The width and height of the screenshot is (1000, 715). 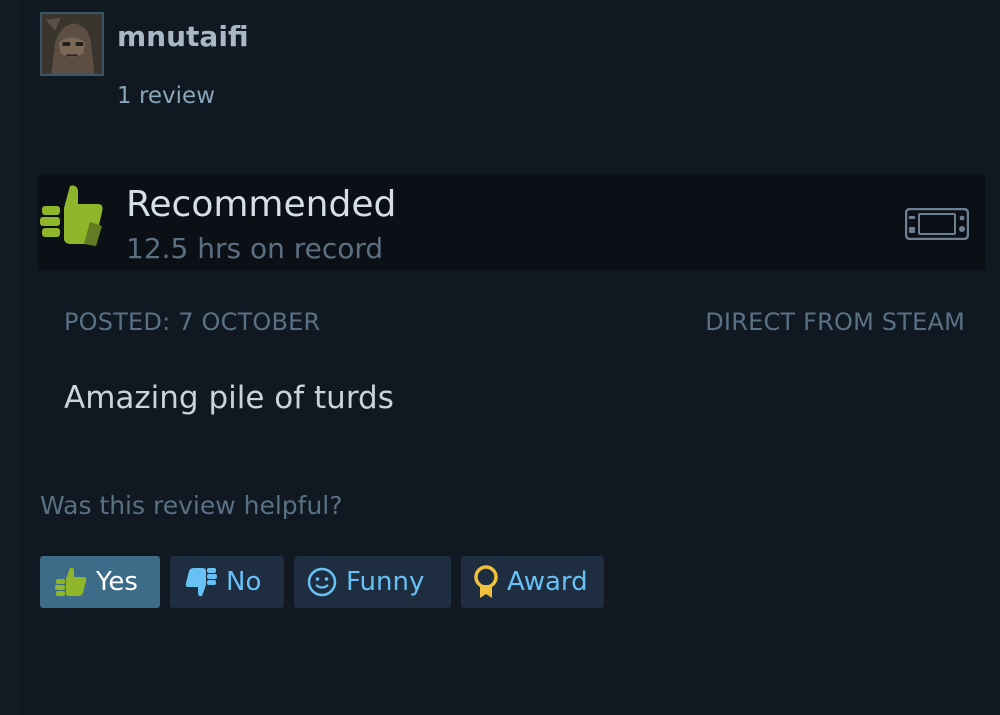 I want to click on no-label: No, so click(x=244, y=582).